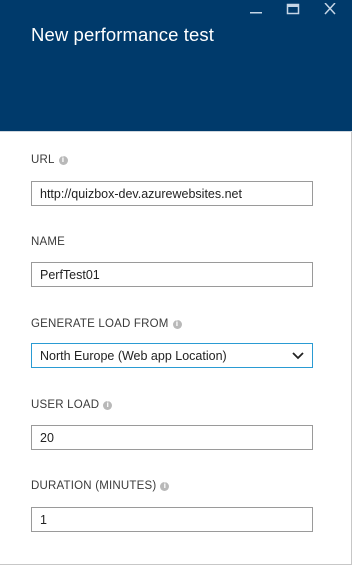 Image resolution: width=352 pixels, height=565 pixels. What do you see at coordinates (65, 405) in the screenshot?
I see `user-load-label-text: USER LOAD` at bounding box center [65, 405].